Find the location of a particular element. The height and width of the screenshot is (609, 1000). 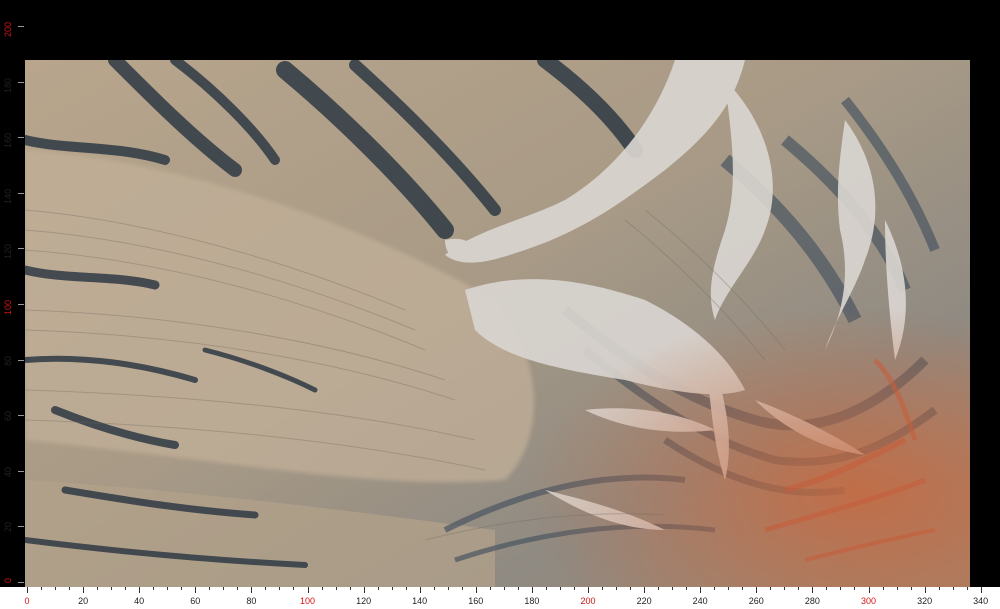

x-tick-label: 160 is located at coordinates (476, 601).